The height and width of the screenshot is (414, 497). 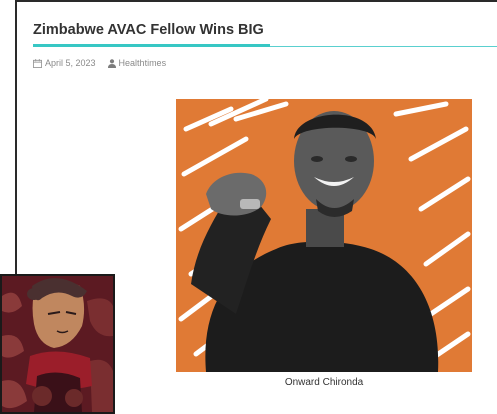 I want to click on title-accent-bar, so click(x=151, y=45).